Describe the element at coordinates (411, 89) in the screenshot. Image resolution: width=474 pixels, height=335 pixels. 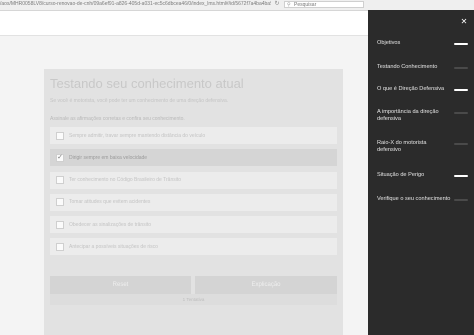
I see `menu-item-label: O que é Direção Defensiva` at that location.